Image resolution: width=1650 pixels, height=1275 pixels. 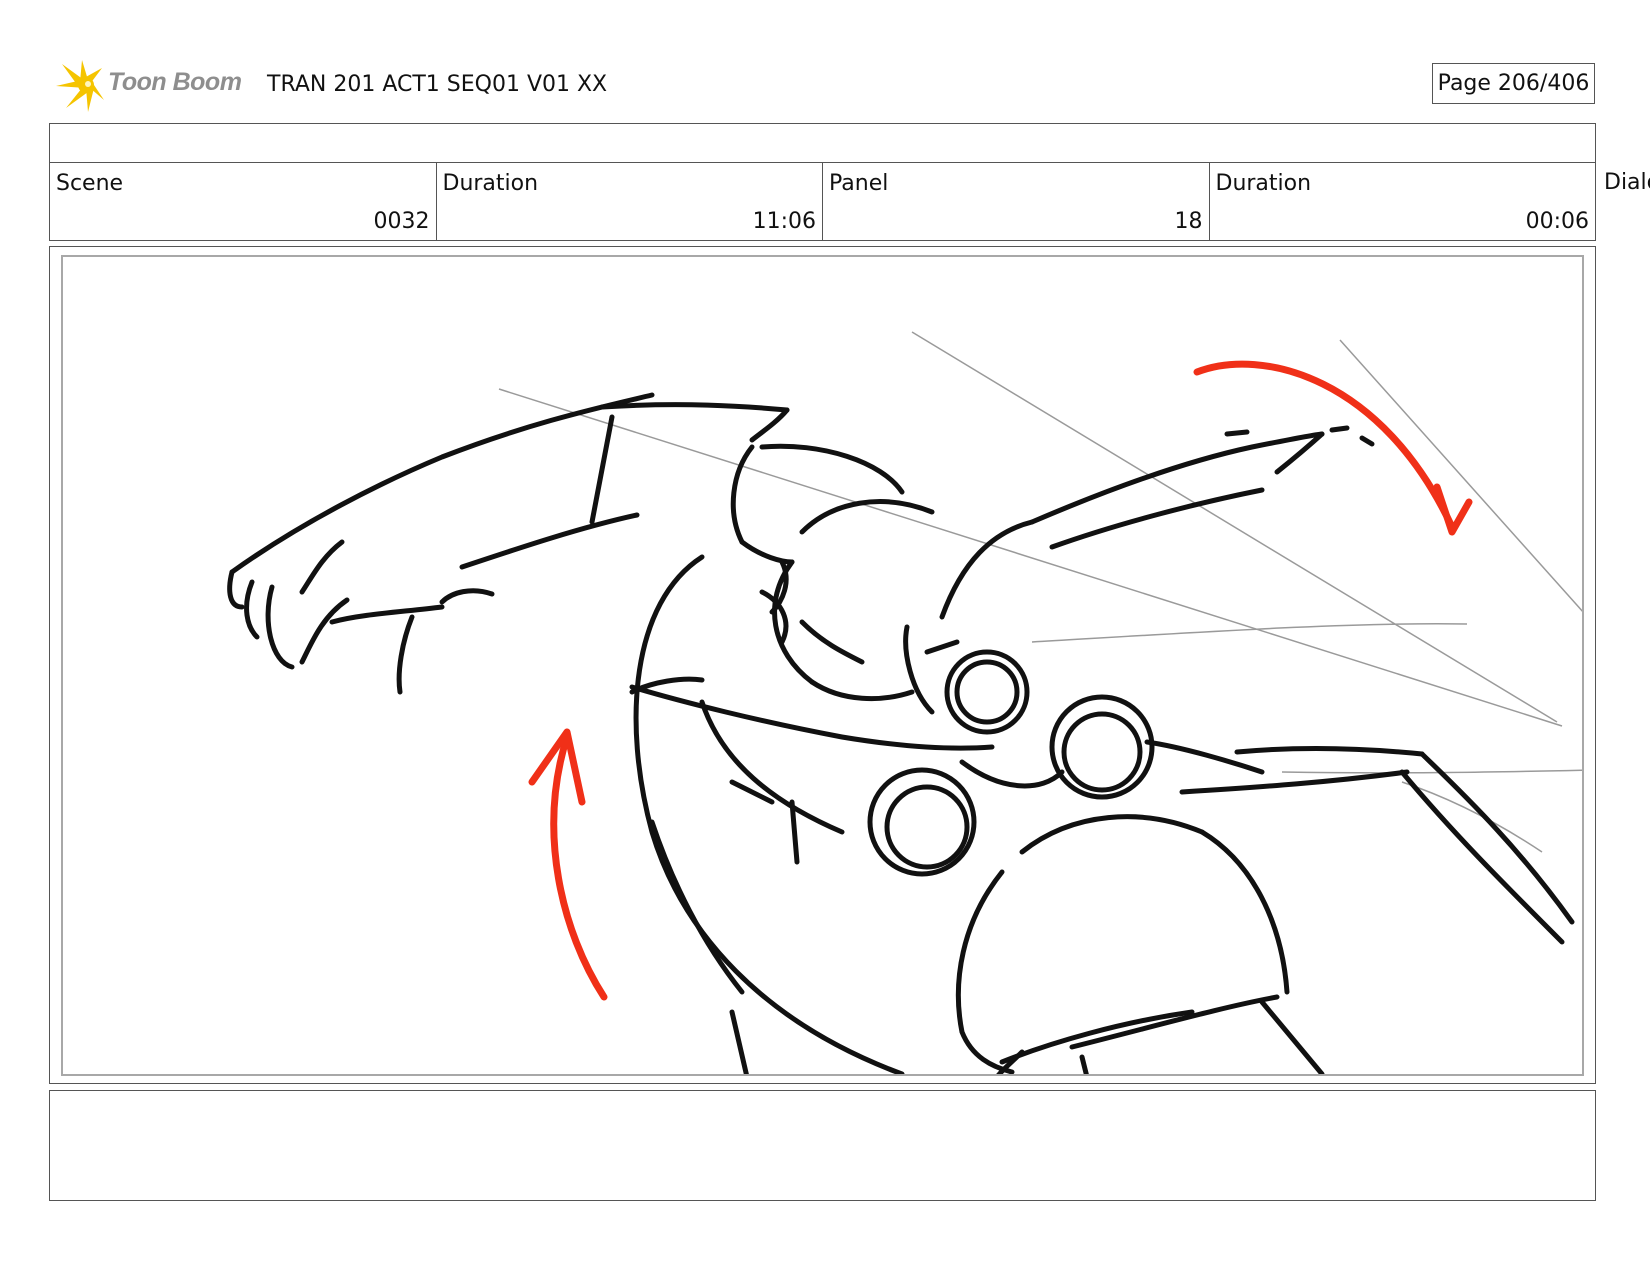 What do you see at coordinates (80, 86) in the screenshot?
I see `starburst-logo-icon` at bounding box center [80, 86].